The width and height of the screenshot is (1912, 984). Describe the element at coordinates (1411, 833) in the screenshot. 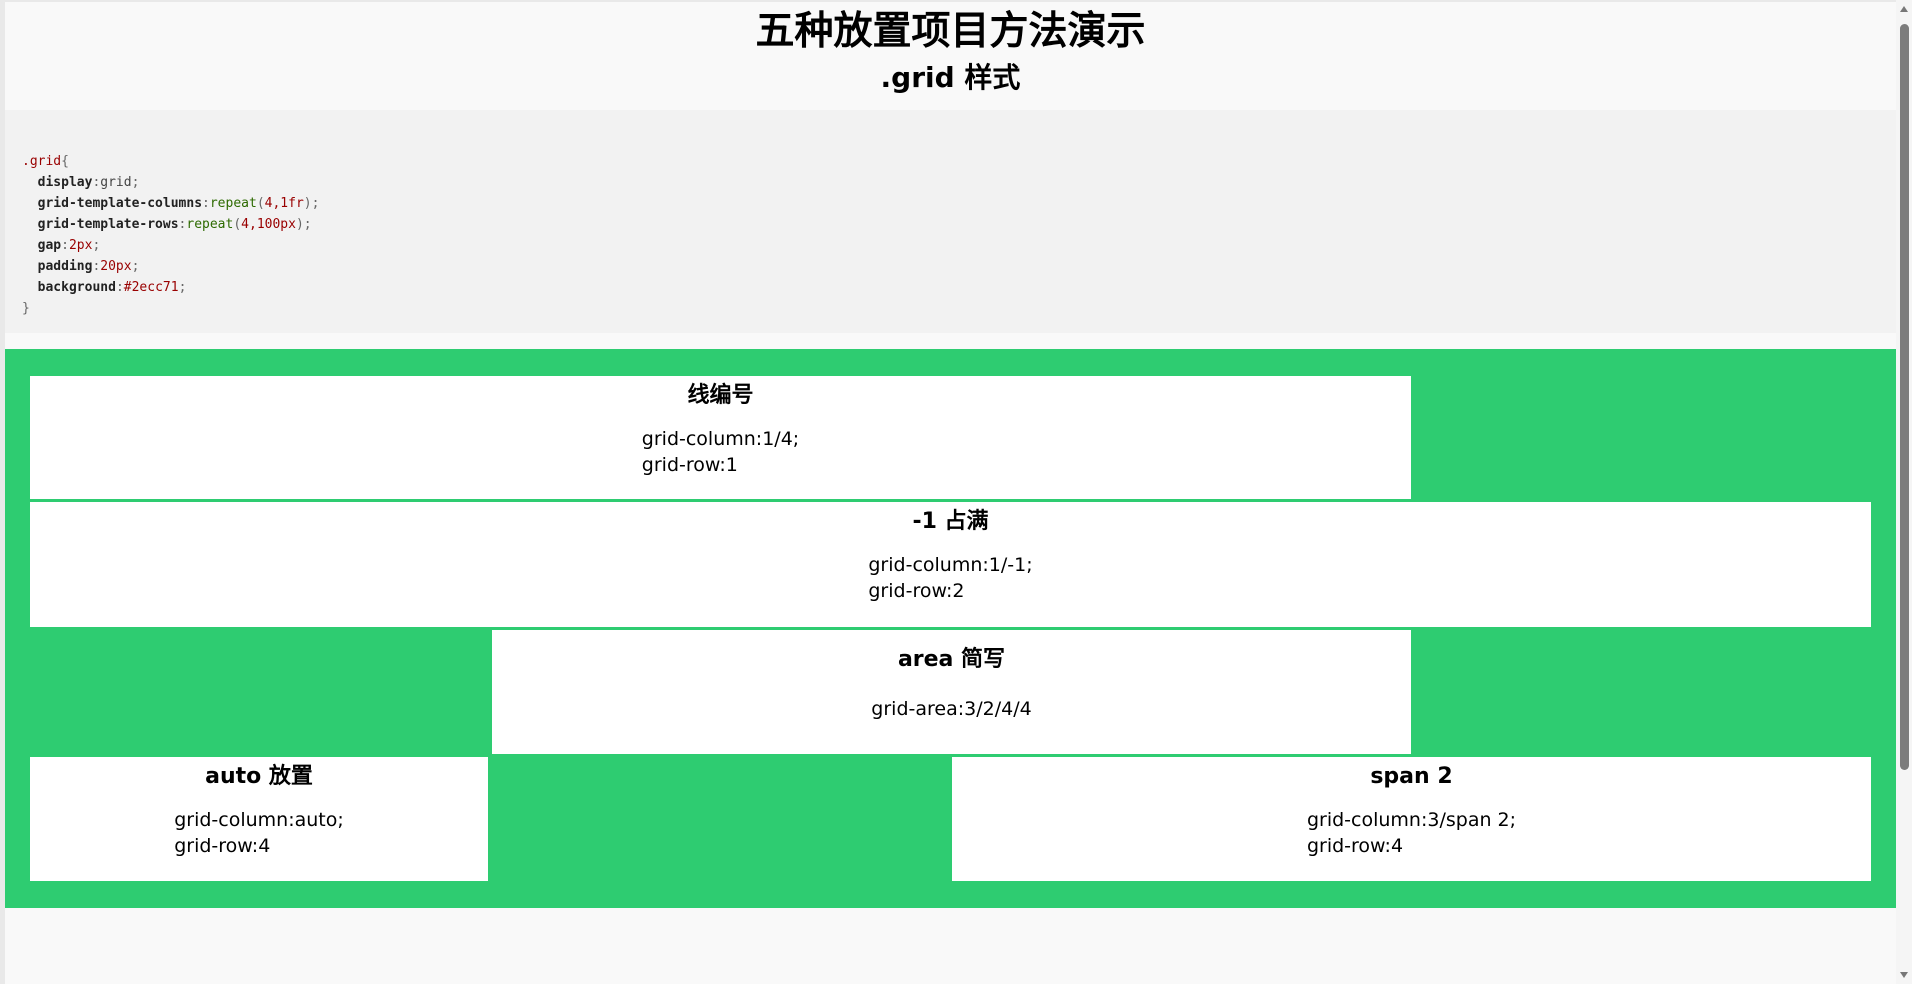

I see `item-code: grid-column:3/span 2; grid-row:4` at that location.